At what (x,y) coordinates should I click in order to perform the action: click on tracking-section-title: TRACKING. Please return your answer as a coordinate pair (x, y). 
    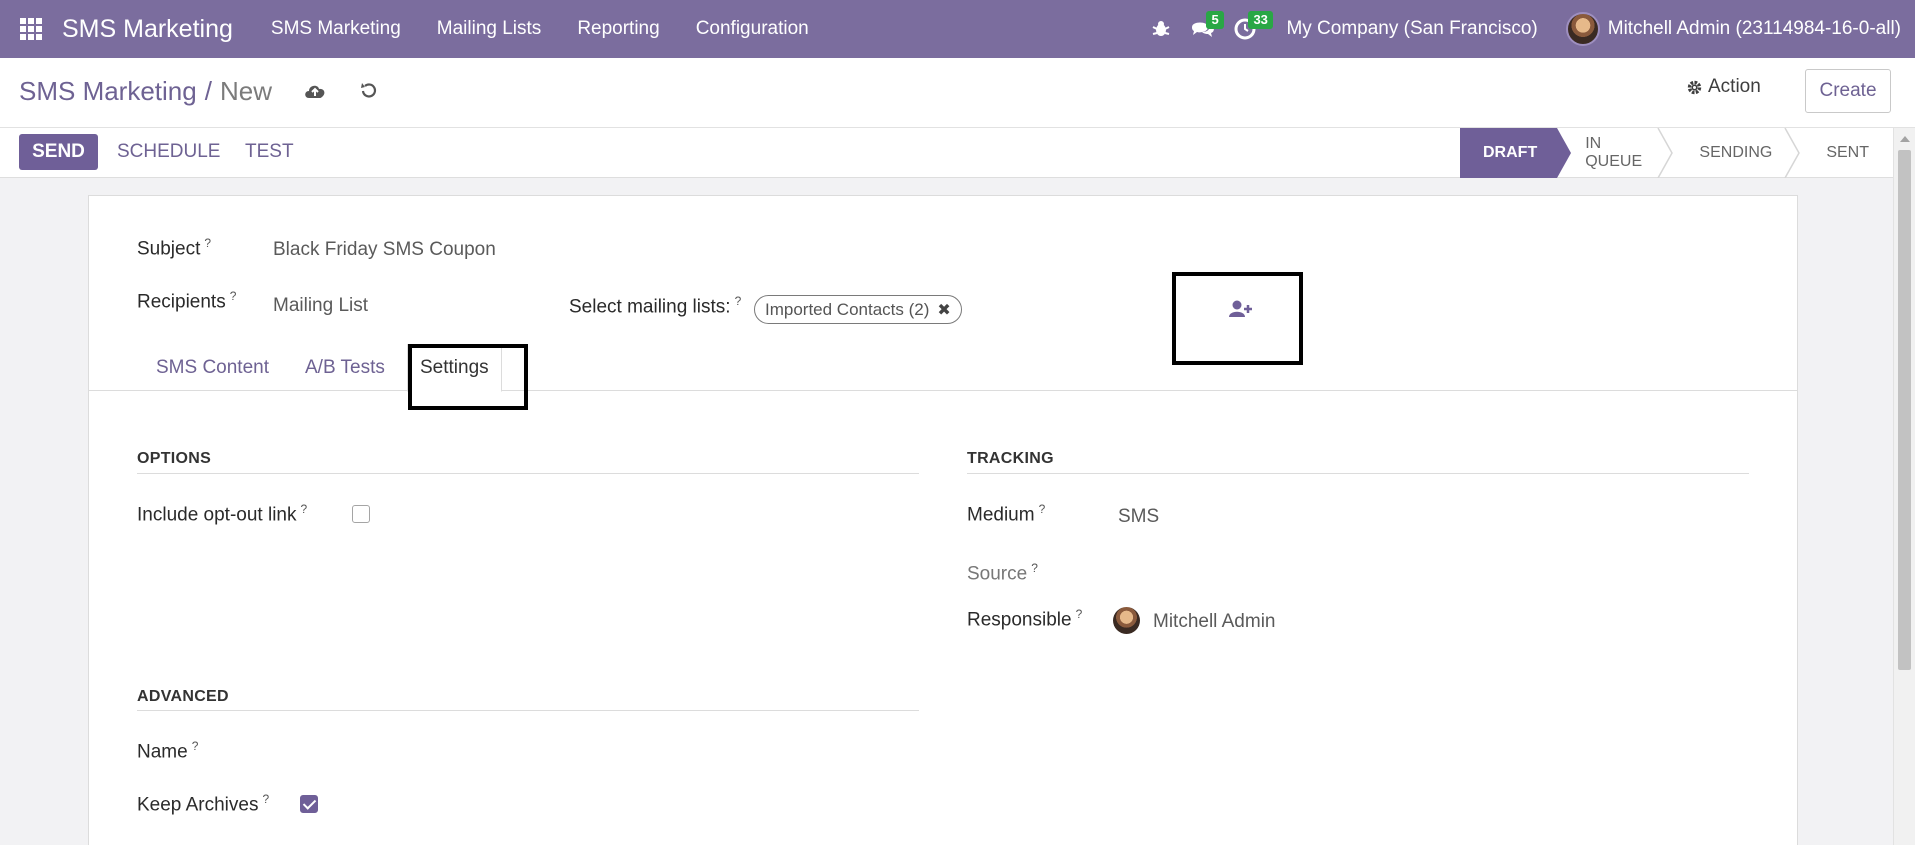
    Looking at the image, I should click on (1010, 458).